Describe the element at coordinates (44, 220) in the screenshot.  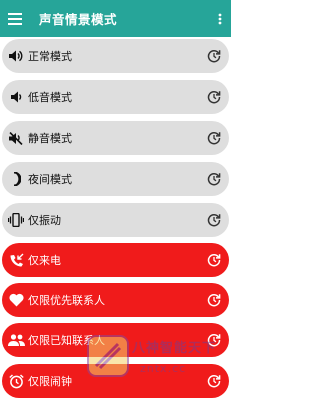
I see `mode-label: 仅振动` at that location.